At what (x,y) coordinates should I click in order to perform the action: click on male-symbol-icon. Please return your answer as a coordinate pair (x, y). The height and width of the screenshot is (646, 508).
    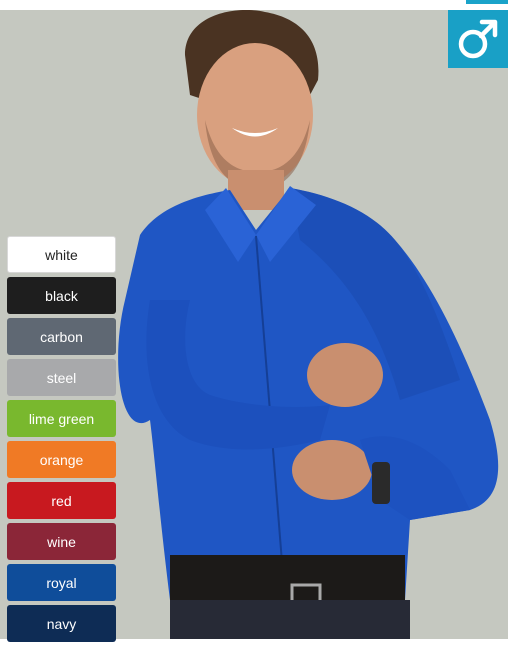
    Looking at the image, I should click on (478, 39).